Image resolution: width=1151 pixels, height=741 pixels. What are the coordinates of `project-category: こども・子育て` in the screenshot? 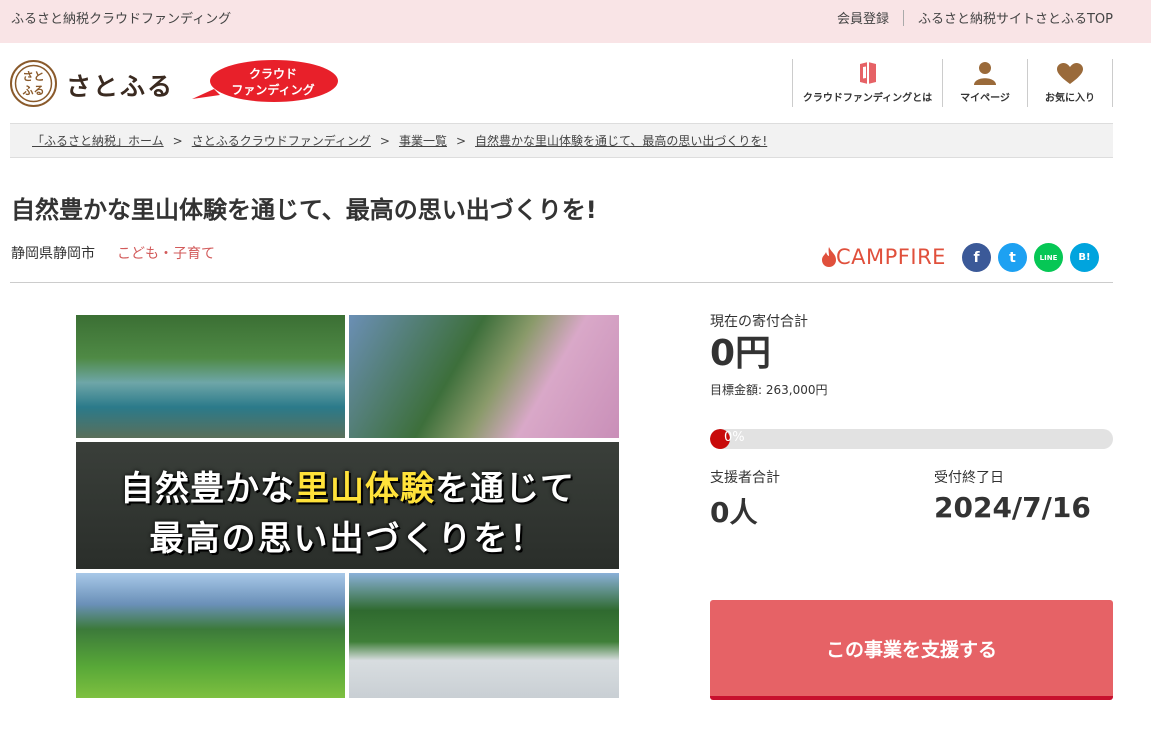 It's located at (166, 253).